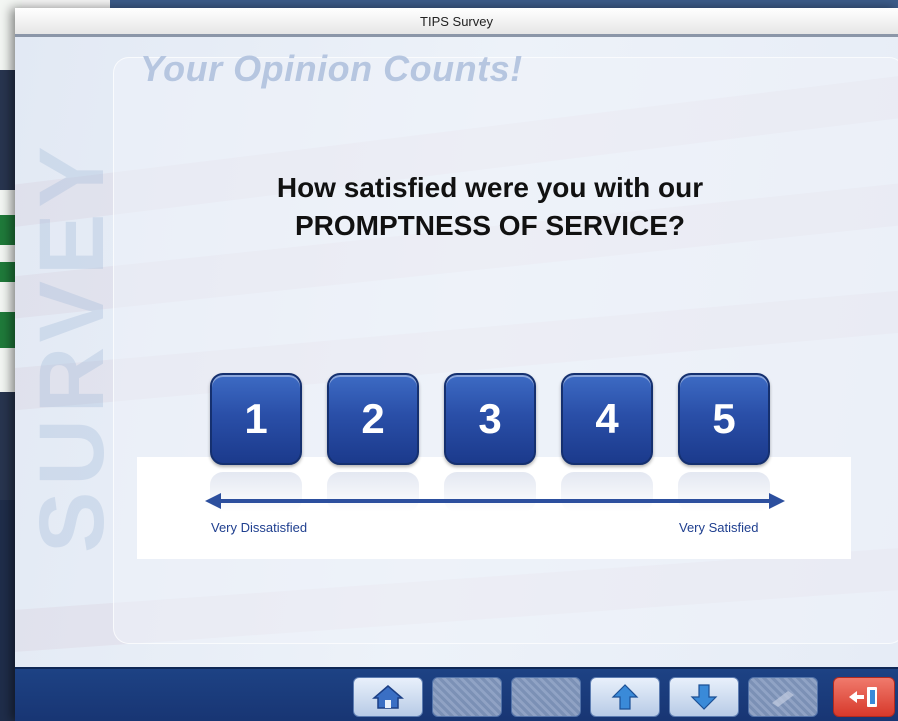 The height and width of the screenshot is (721, 898). I want to click on up-button, so click(625, 697).